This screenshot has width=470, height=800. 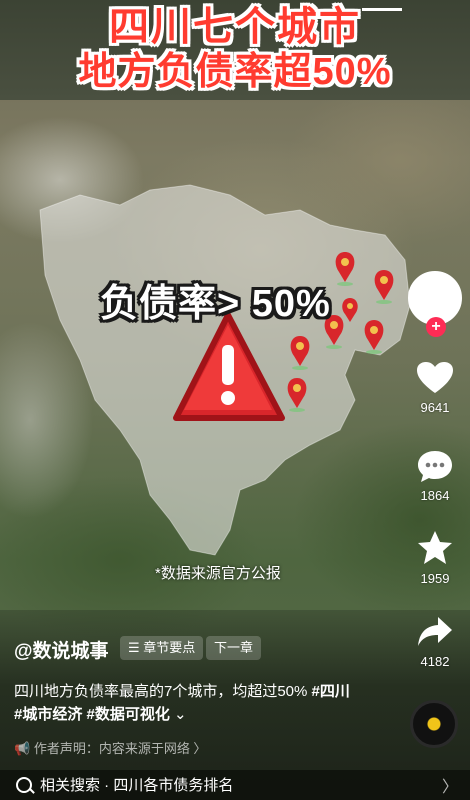 I want to click on comment-button: 1864, so click(x=435, y=476).